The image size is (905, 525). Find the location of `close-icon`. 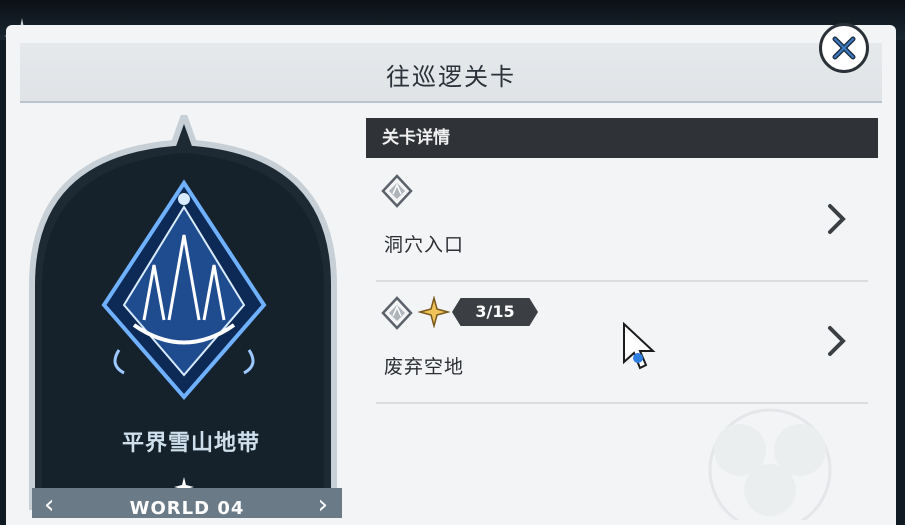

close-icon is located at coordinates (844, 48).